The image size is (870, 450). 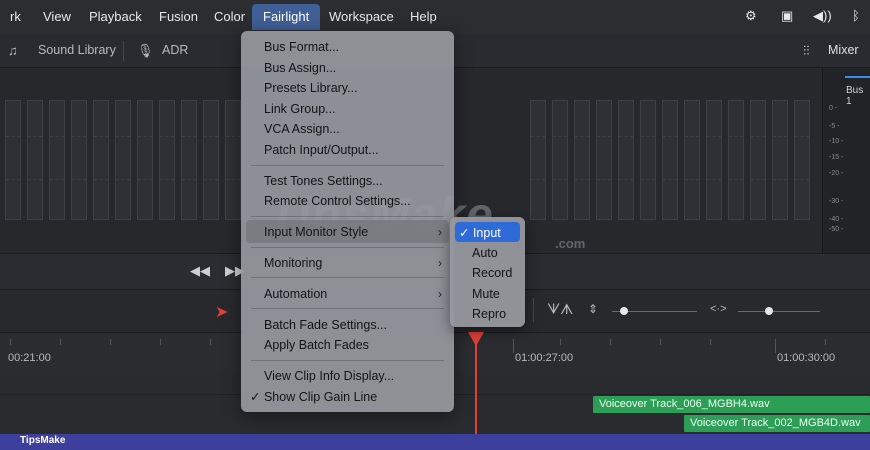 I want to click on menu-playback: Playback, so click(x=115, y=16).